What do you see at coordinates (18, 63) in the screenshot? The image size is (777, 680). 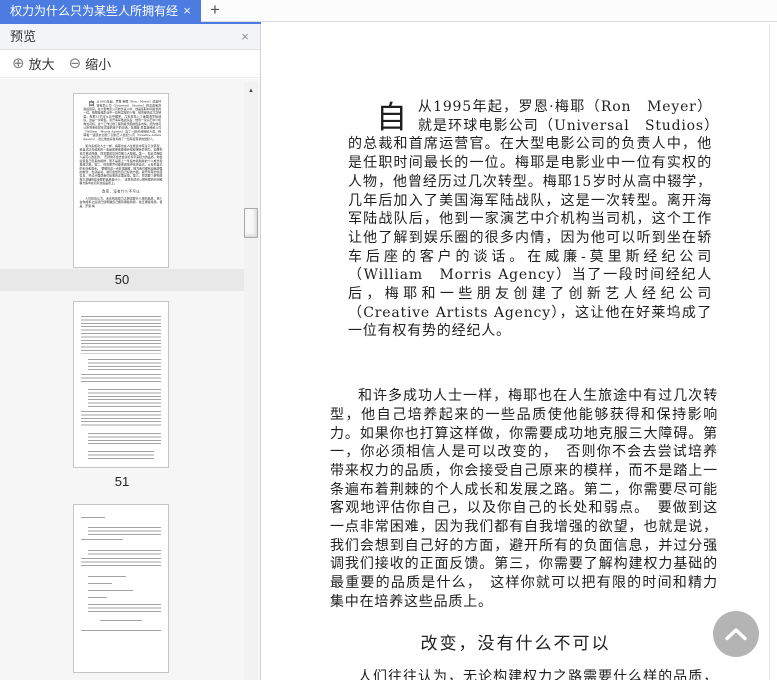 I see `zoom-in-icon: ⊕` at bounding box center [18, 63].